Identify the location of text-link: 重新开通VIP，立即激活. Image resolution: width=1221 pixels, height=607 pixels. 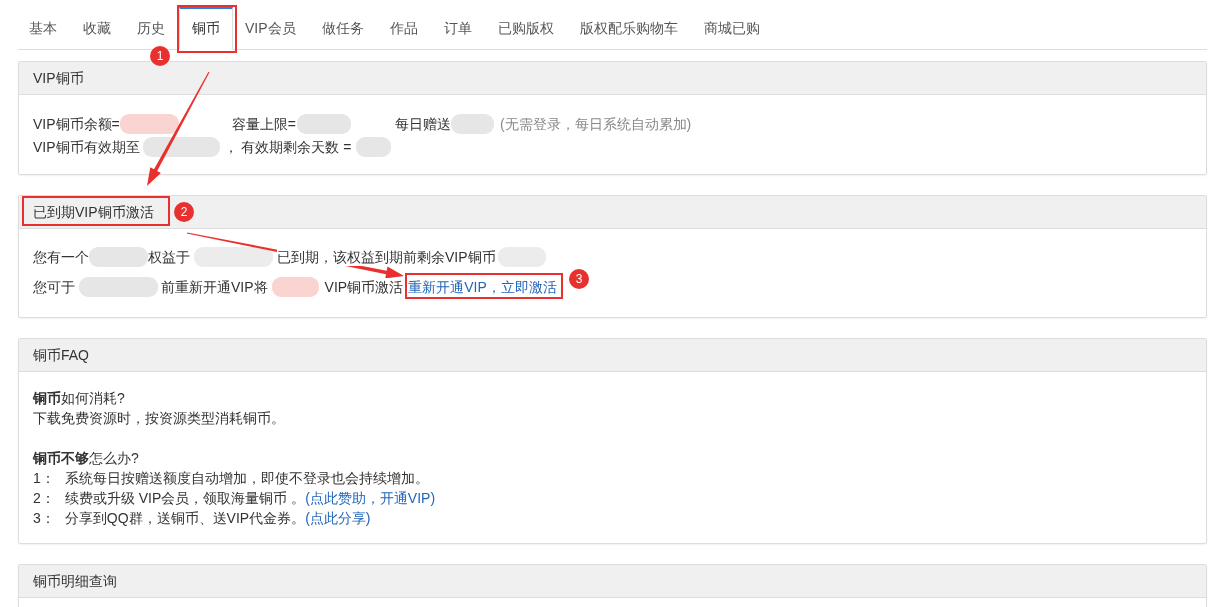
(482, 287).